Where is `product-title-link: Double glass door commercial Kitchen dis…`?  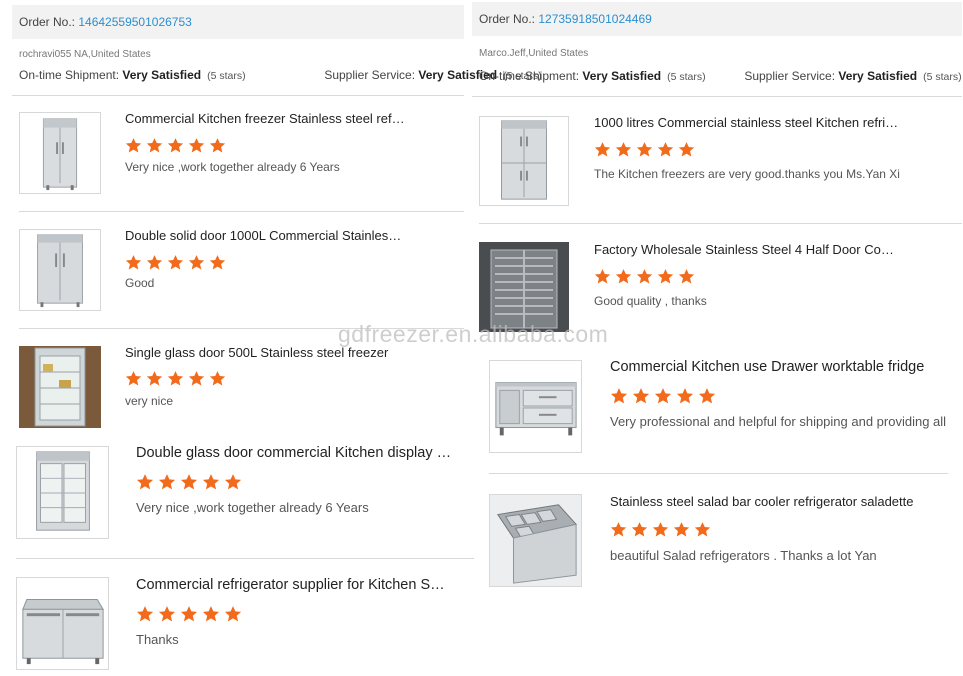
product-title-link: Double glass door commercial Kitchen dis… is located at coordinates (295, 453).